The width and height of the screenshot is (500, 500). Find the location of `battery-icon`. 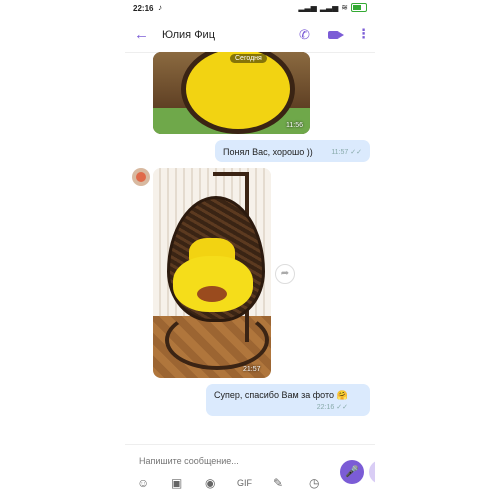

battery-icon is located at coordinates (359, 7).